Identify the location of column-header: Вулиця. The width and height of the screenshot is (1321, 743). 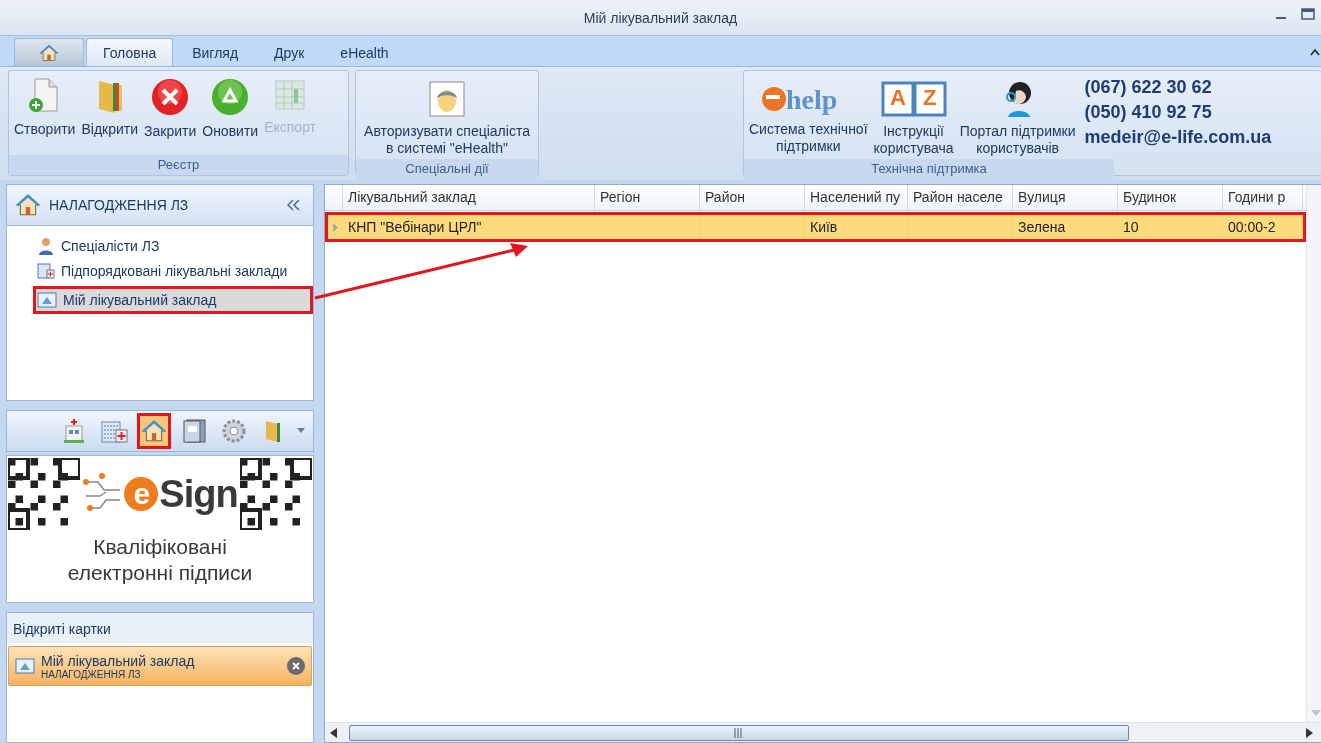
(1065, 197).